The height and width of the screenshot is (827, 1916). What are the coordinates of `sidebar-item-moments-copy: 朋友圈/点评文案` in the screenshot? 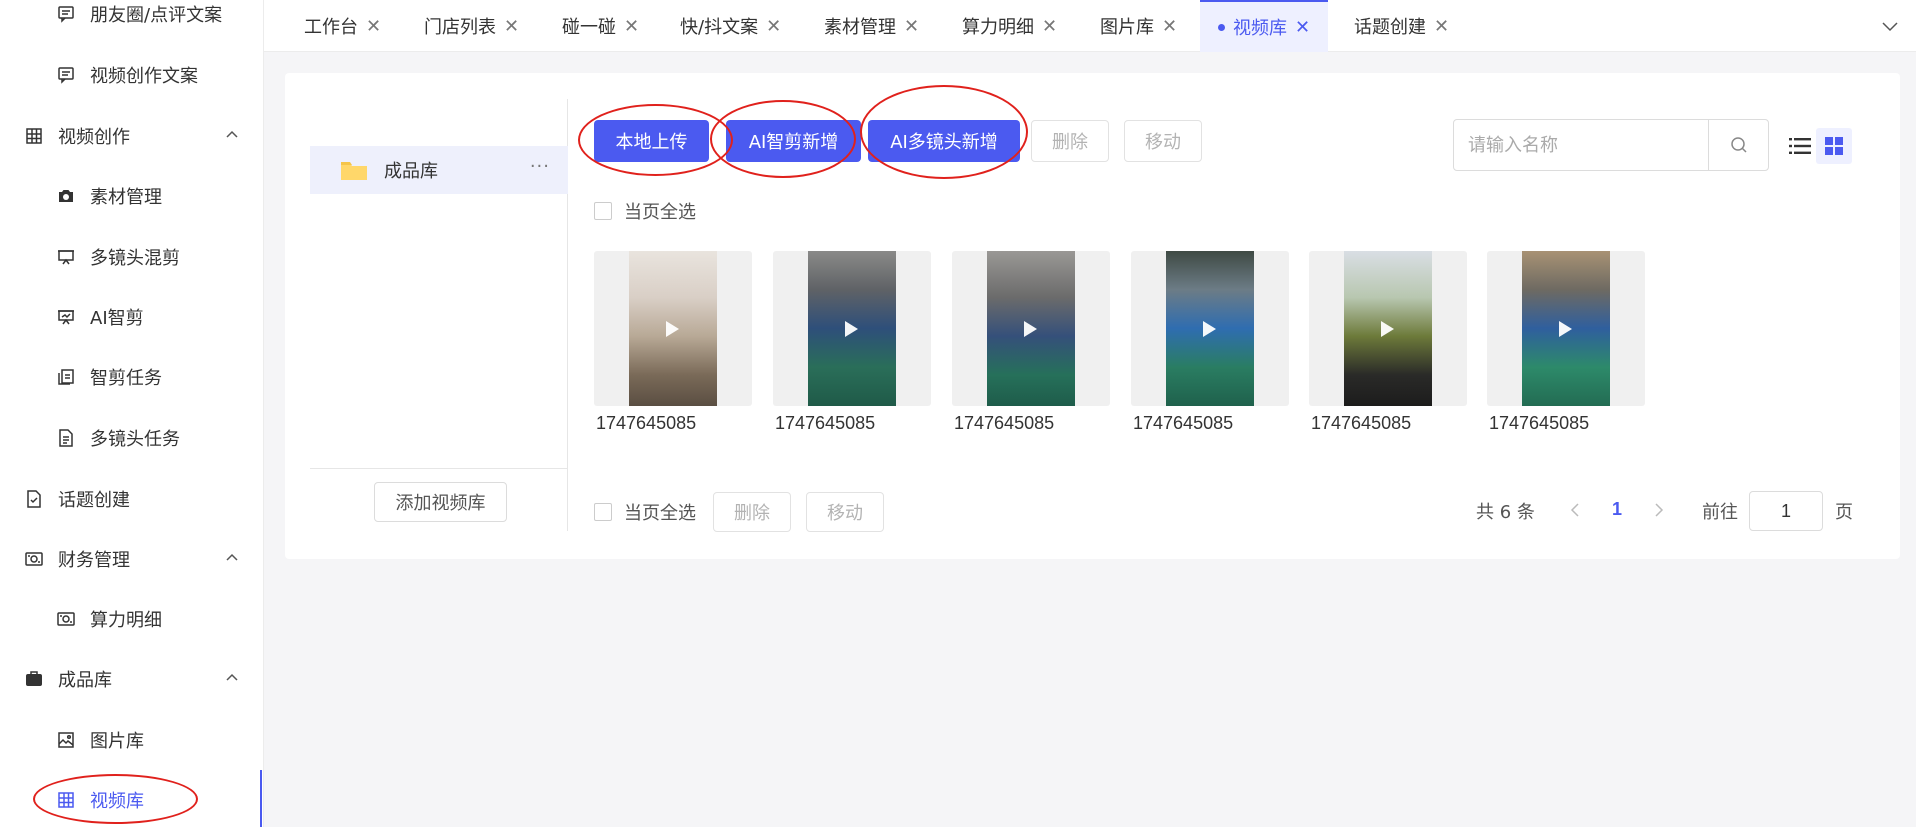 It's located at (131, 22).